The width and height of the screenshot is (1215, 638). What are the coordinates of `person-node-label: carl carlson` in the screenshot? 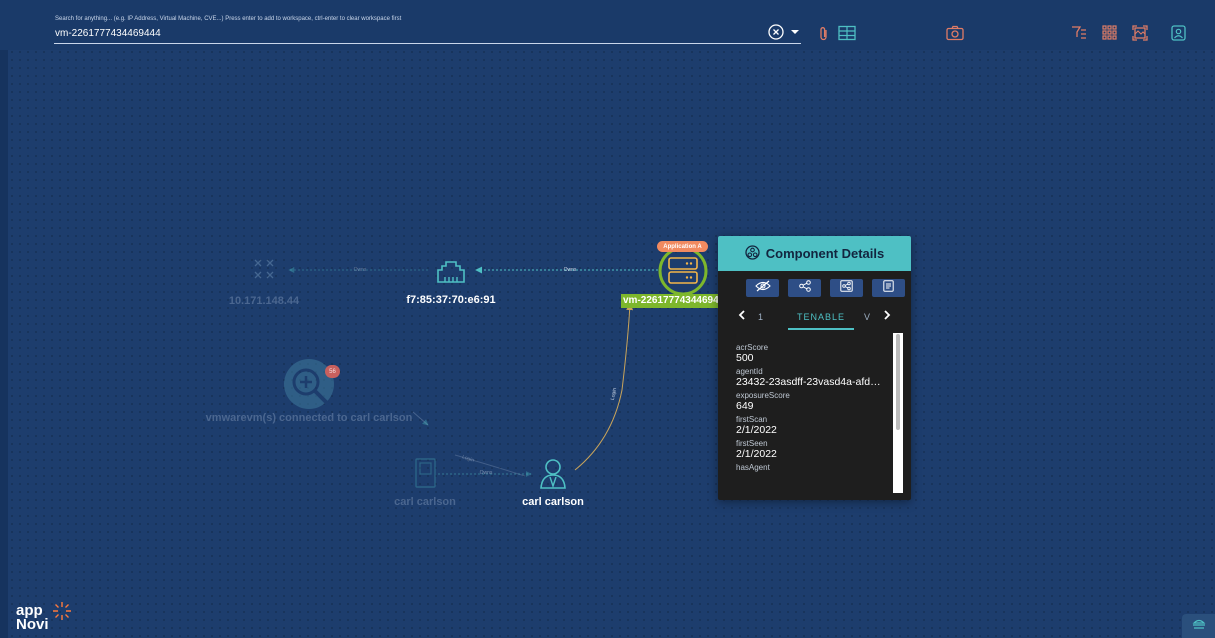 It's located at (553, 502).